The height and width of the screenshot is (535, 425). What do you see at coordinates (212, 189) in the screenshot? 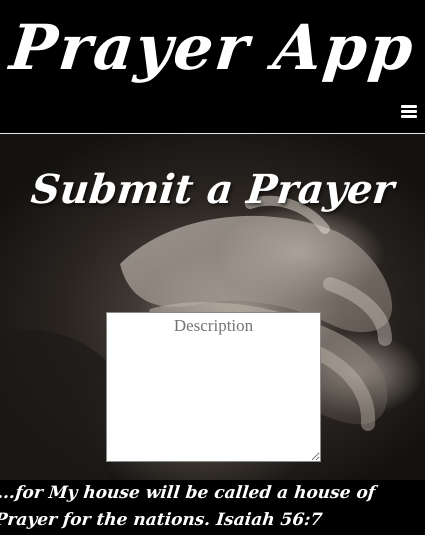
I see `section-title: Submit a Prayer` at bounding box center [212, 189].